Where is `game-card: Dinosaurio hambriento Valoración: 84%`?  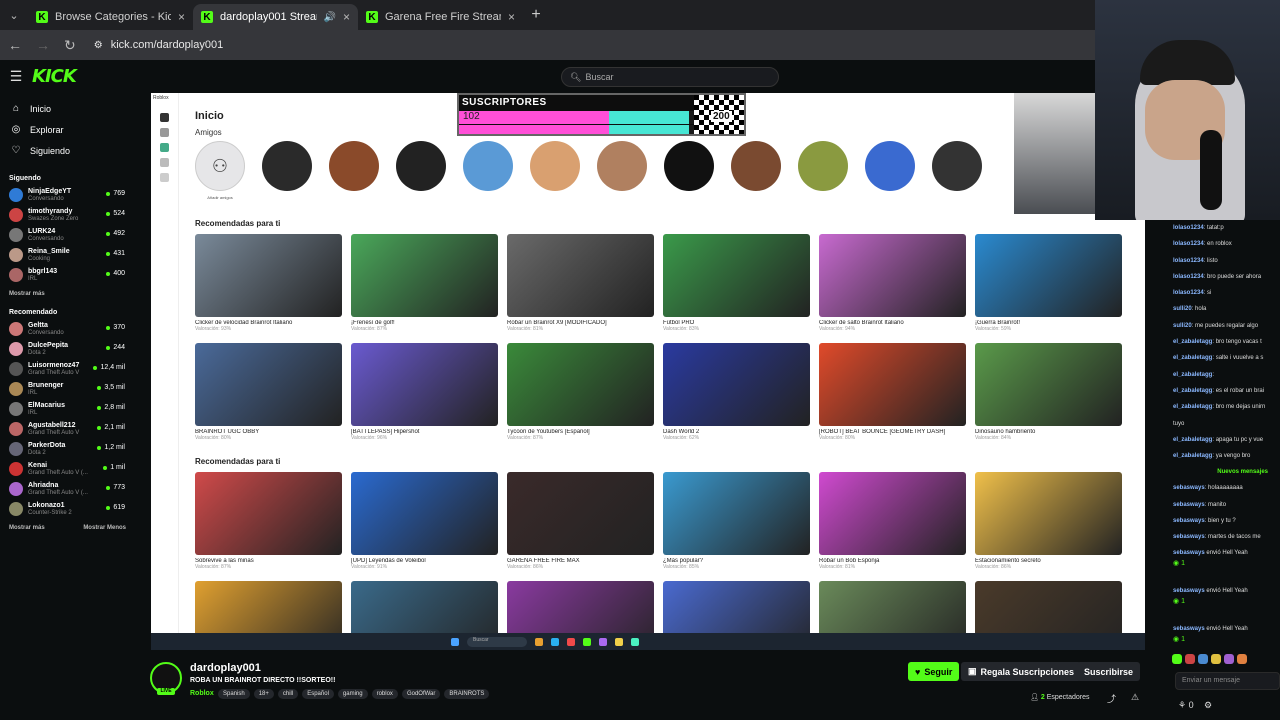 game-card: Dinosaurio hambriento Valoración: 84% is located at coordinates (1048, 392).